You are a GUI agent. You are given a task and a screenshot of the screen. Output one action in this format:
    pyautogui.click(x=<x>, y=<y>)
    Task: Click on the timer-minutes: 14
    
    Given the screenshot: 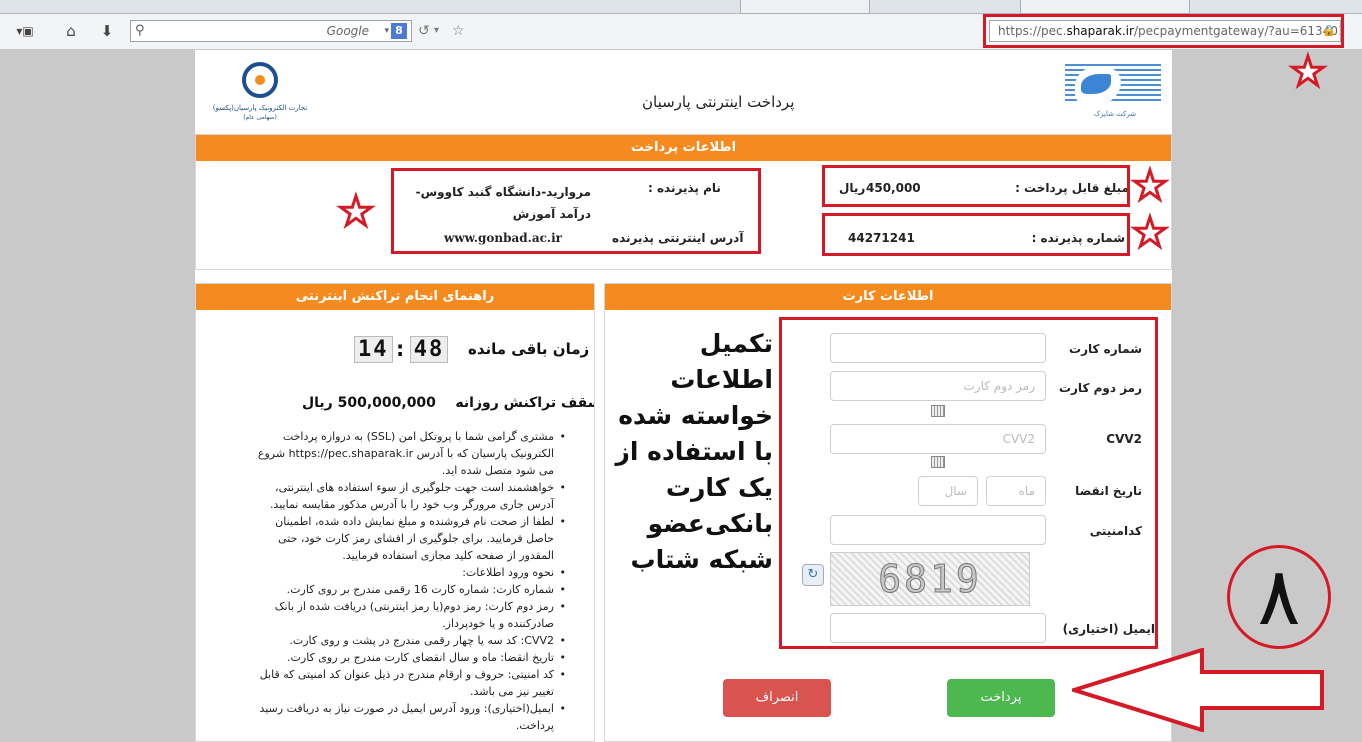 What is the action you would take?
    pyautogui.click(x=373, y=349)
    